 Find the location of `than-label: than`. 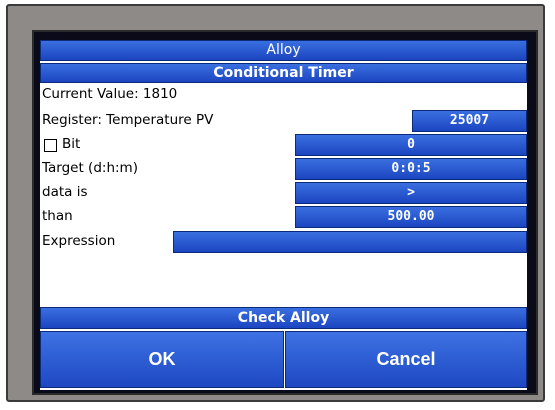

than-label: than is located at coordinates (57, 216).